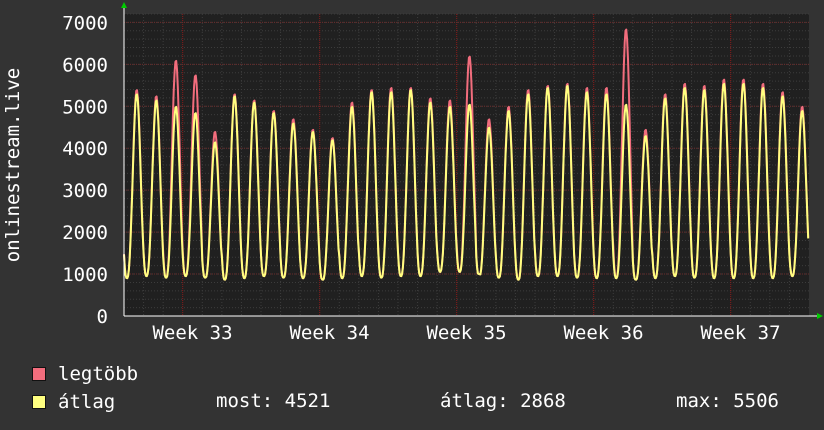 The width and height of the screenshot is (824, 430). Describe the element at coordinates (273, 401) in the screenshot. I see `stat-now: most: 4521` at that location.